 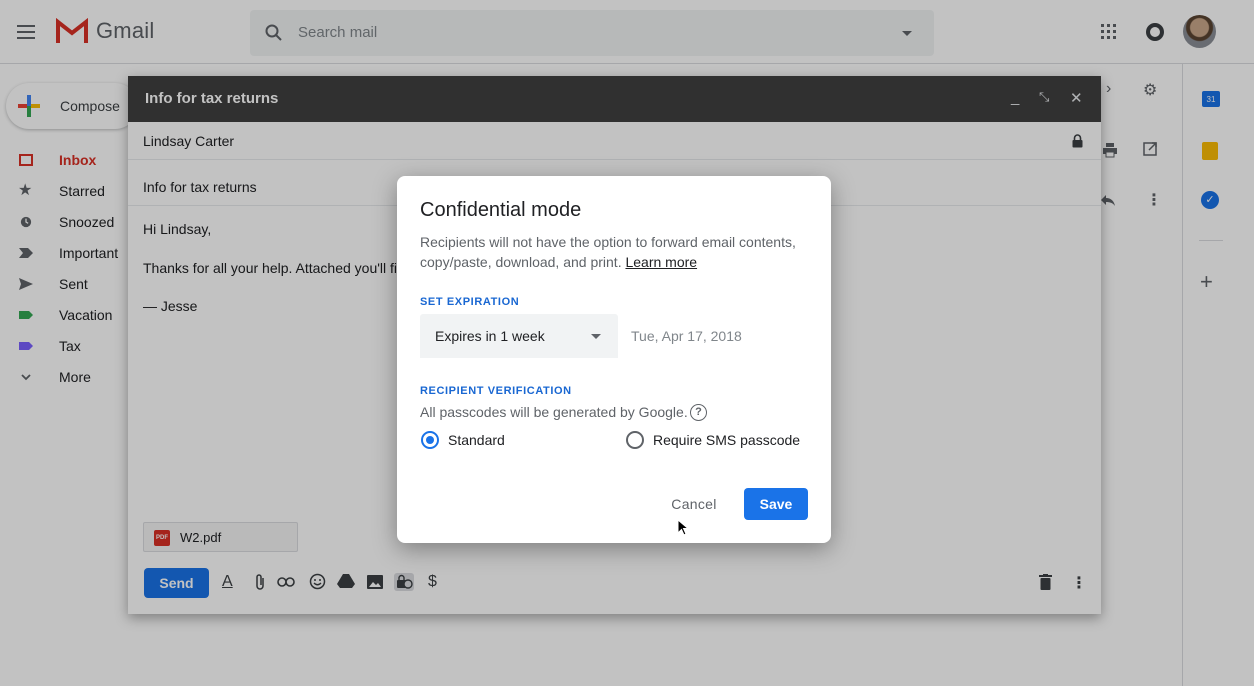 What do you see at coordinates (635, 440) in the screenshot?
I see `radio-button` at bounding box center [635, 440].